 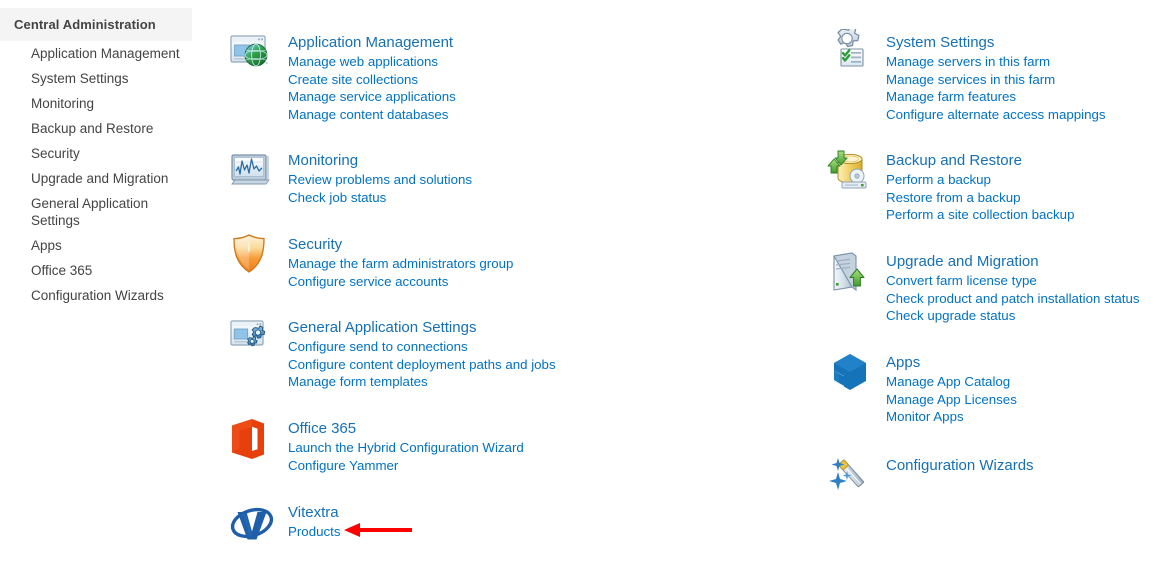 What do you see at coordinates (850, 476) in the screenshot?
I see `configuration-wizards-icon` at bounding box center [850, 476].